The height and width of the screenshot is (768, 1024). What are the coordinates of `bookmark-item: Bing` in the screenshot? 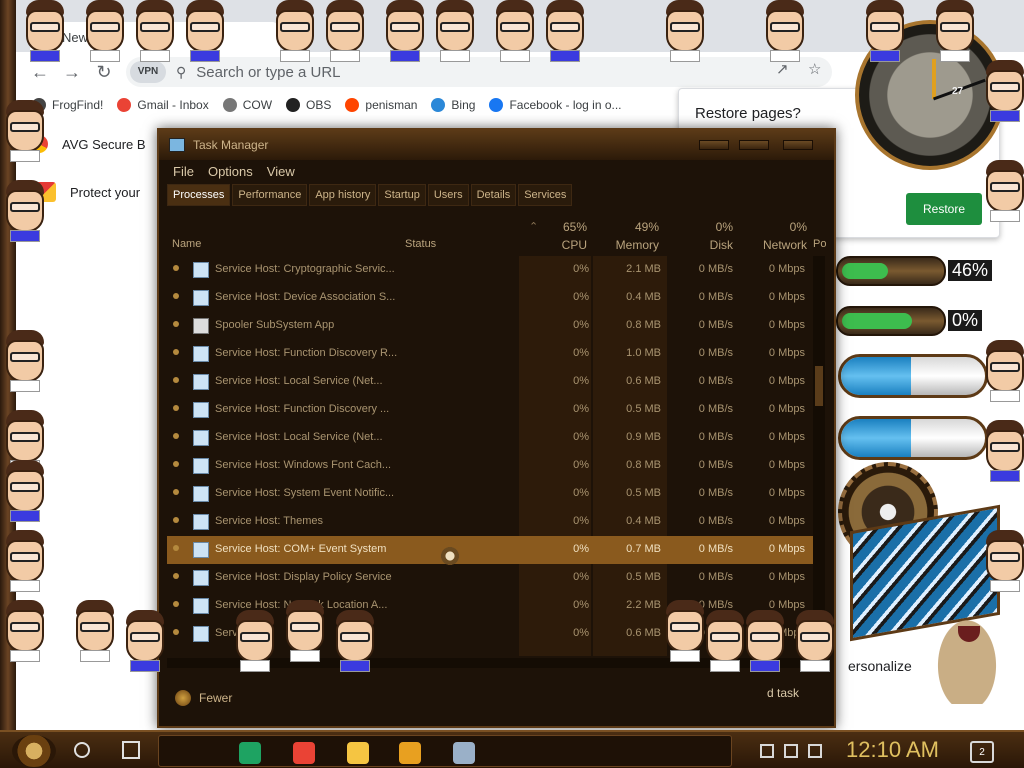 It's located at (453, 105).